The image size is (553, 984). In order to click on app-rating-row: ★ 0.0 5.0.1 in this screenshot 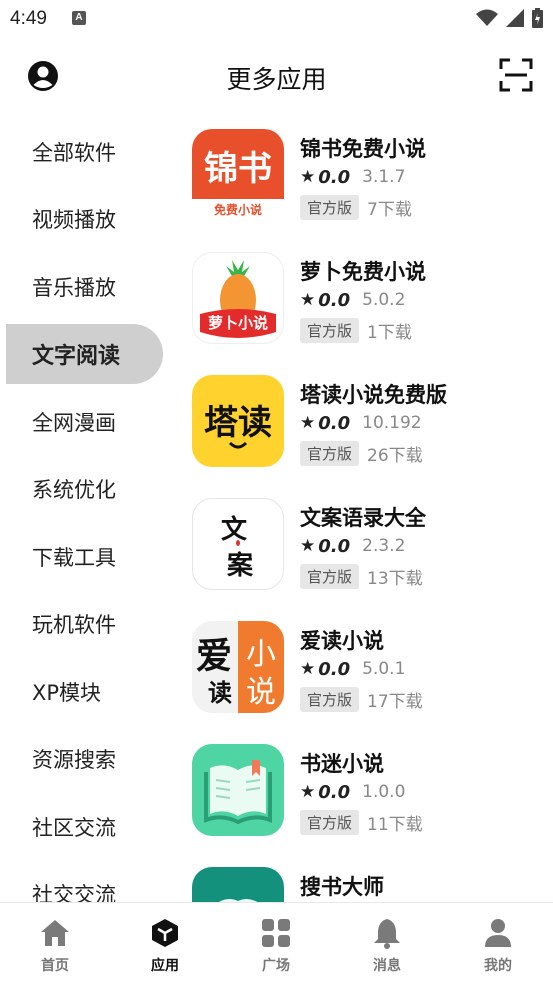, I will do `click(352, 669)`.